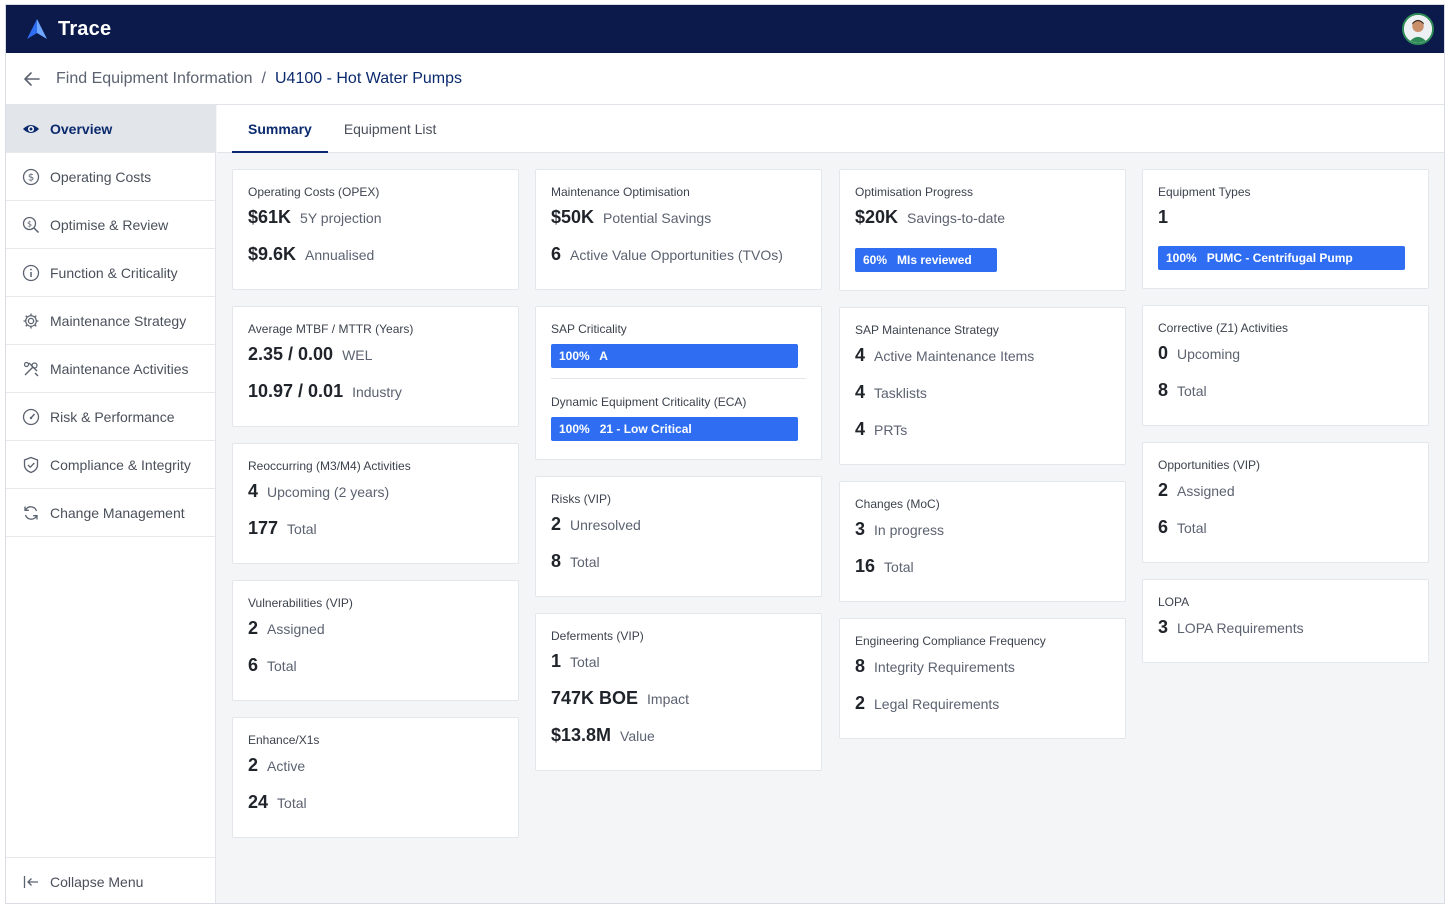 This screenshot has width=1450, height=905. I want to click on eye-icon, so click(31, 128).